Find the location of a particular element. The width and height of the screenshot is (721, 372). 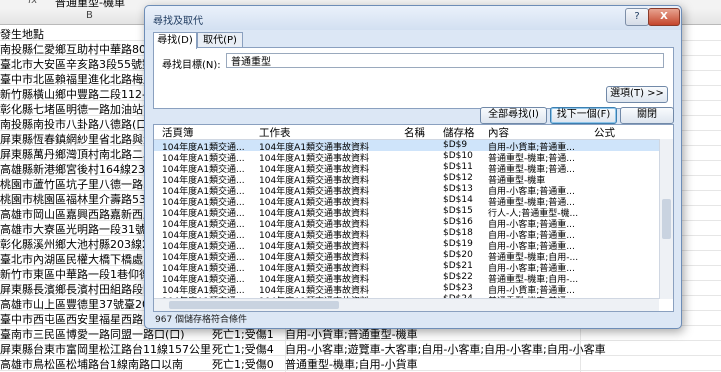

result-cell: $D$12 is located at coordinates (458, 178).